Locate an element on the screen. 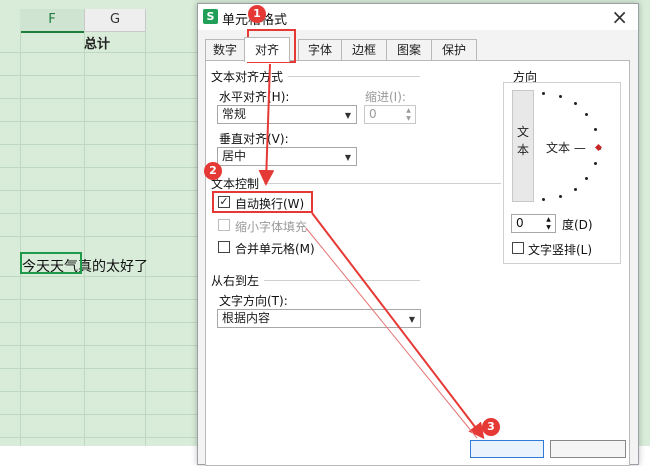 This screenshot has width=650, height=466. step-badge-1: 1 is located at coordinates (257, 14).